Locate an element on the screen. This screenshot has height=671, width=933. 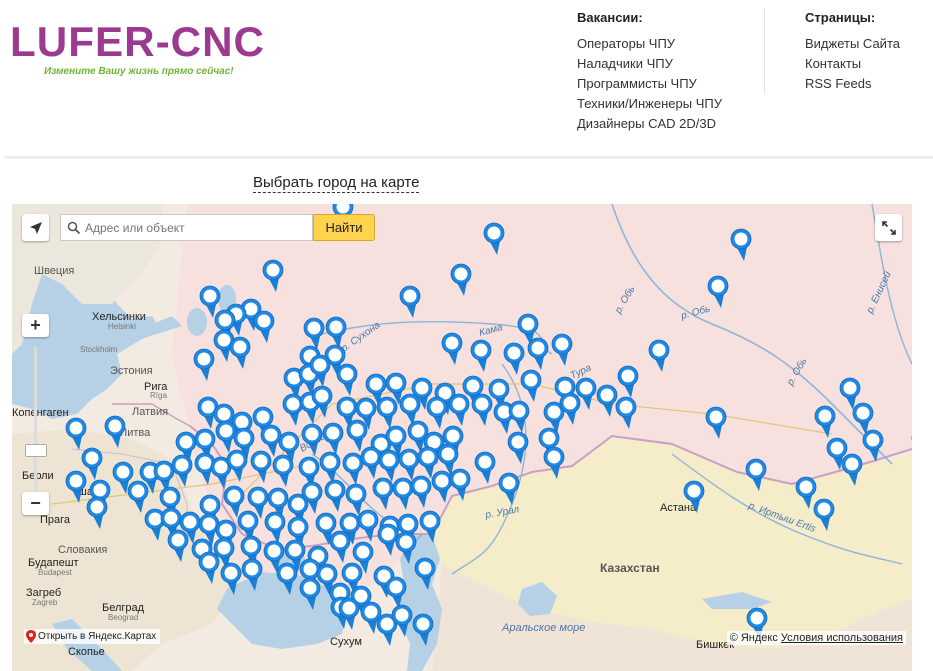
nav-vacancies-title: Вакансии: is located at coordinates (610, 17).